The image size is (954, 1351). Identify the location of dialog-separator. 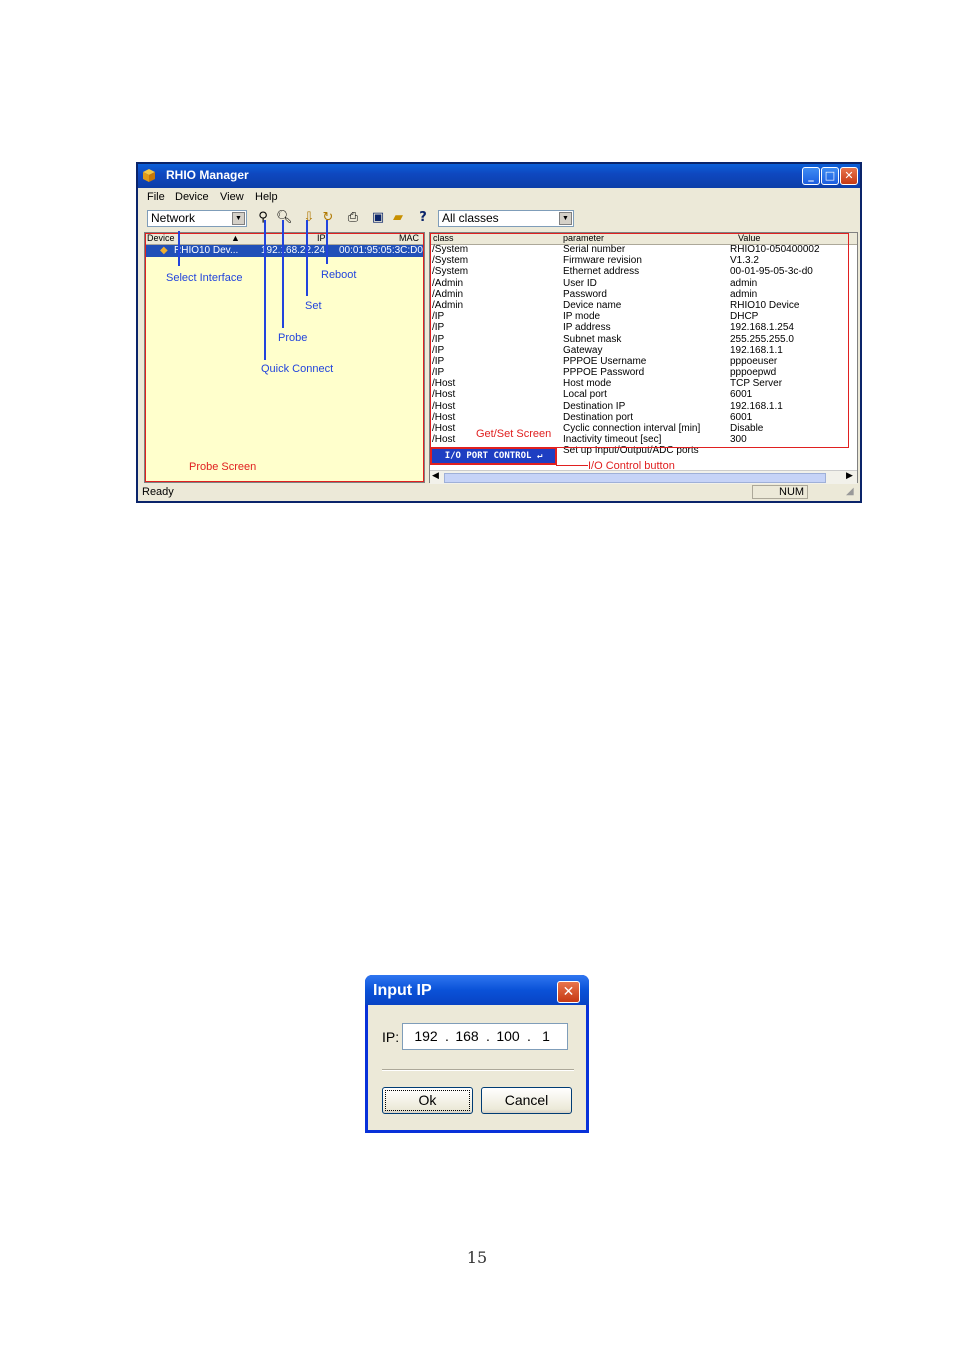
(478, 1070).